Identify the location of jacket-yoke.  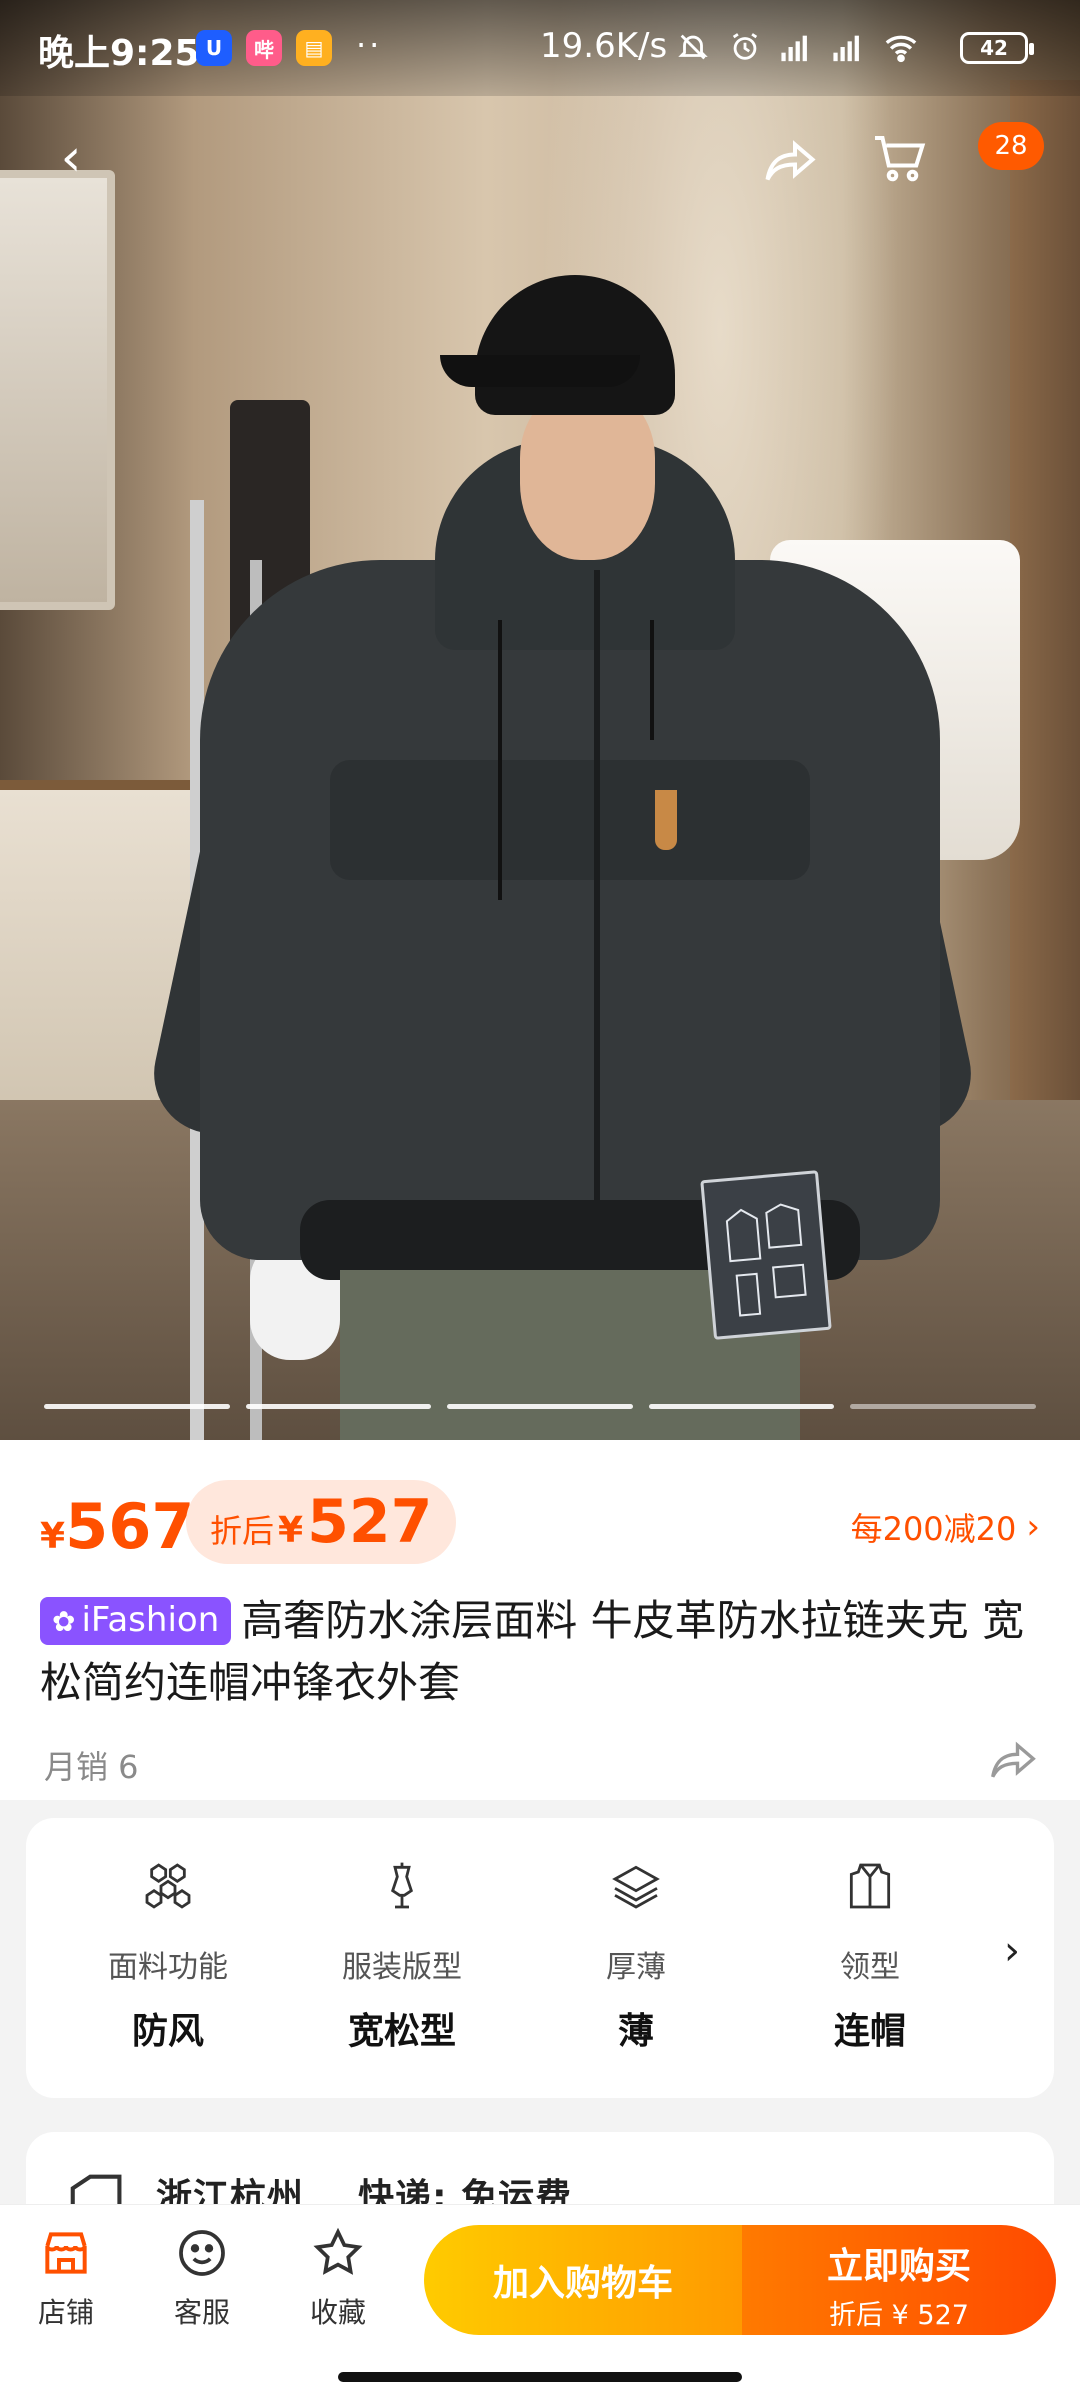
(570, 820).